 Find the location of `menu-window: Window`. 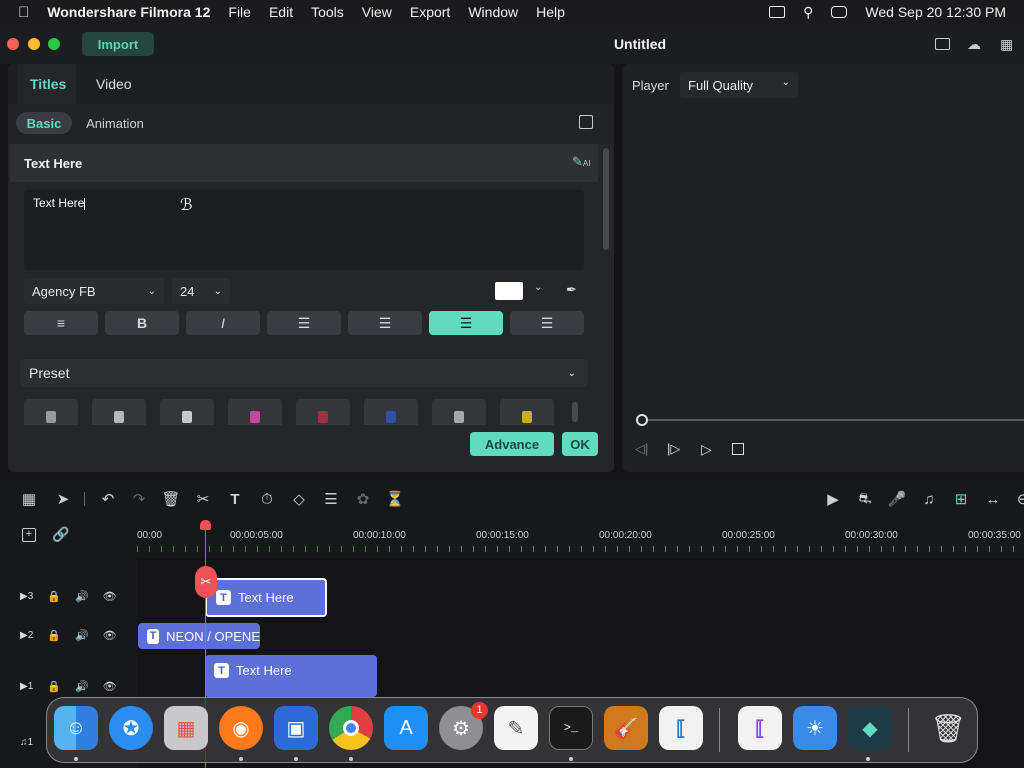

menu-window: Window is located at coordinates (493, 12).